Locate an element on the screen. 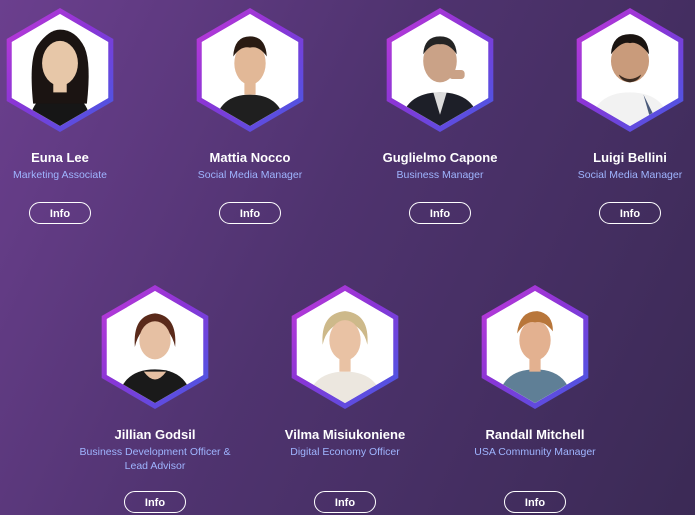 Image resolution: width=695 pixels, height=515 pixels. member-name: Vilma Misiukoniene is located at coordinates (345, 434).